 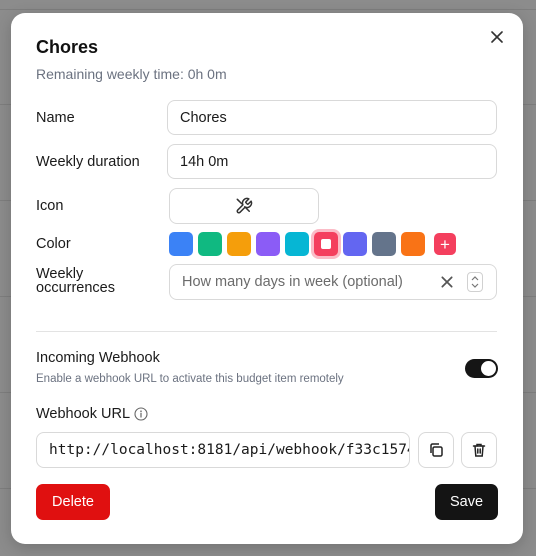 What do you see at coordinates (75, 288) in the screenshot?
I see `weekly-occurrences-label-line2: occurrences` at bounding box center [75, 288].